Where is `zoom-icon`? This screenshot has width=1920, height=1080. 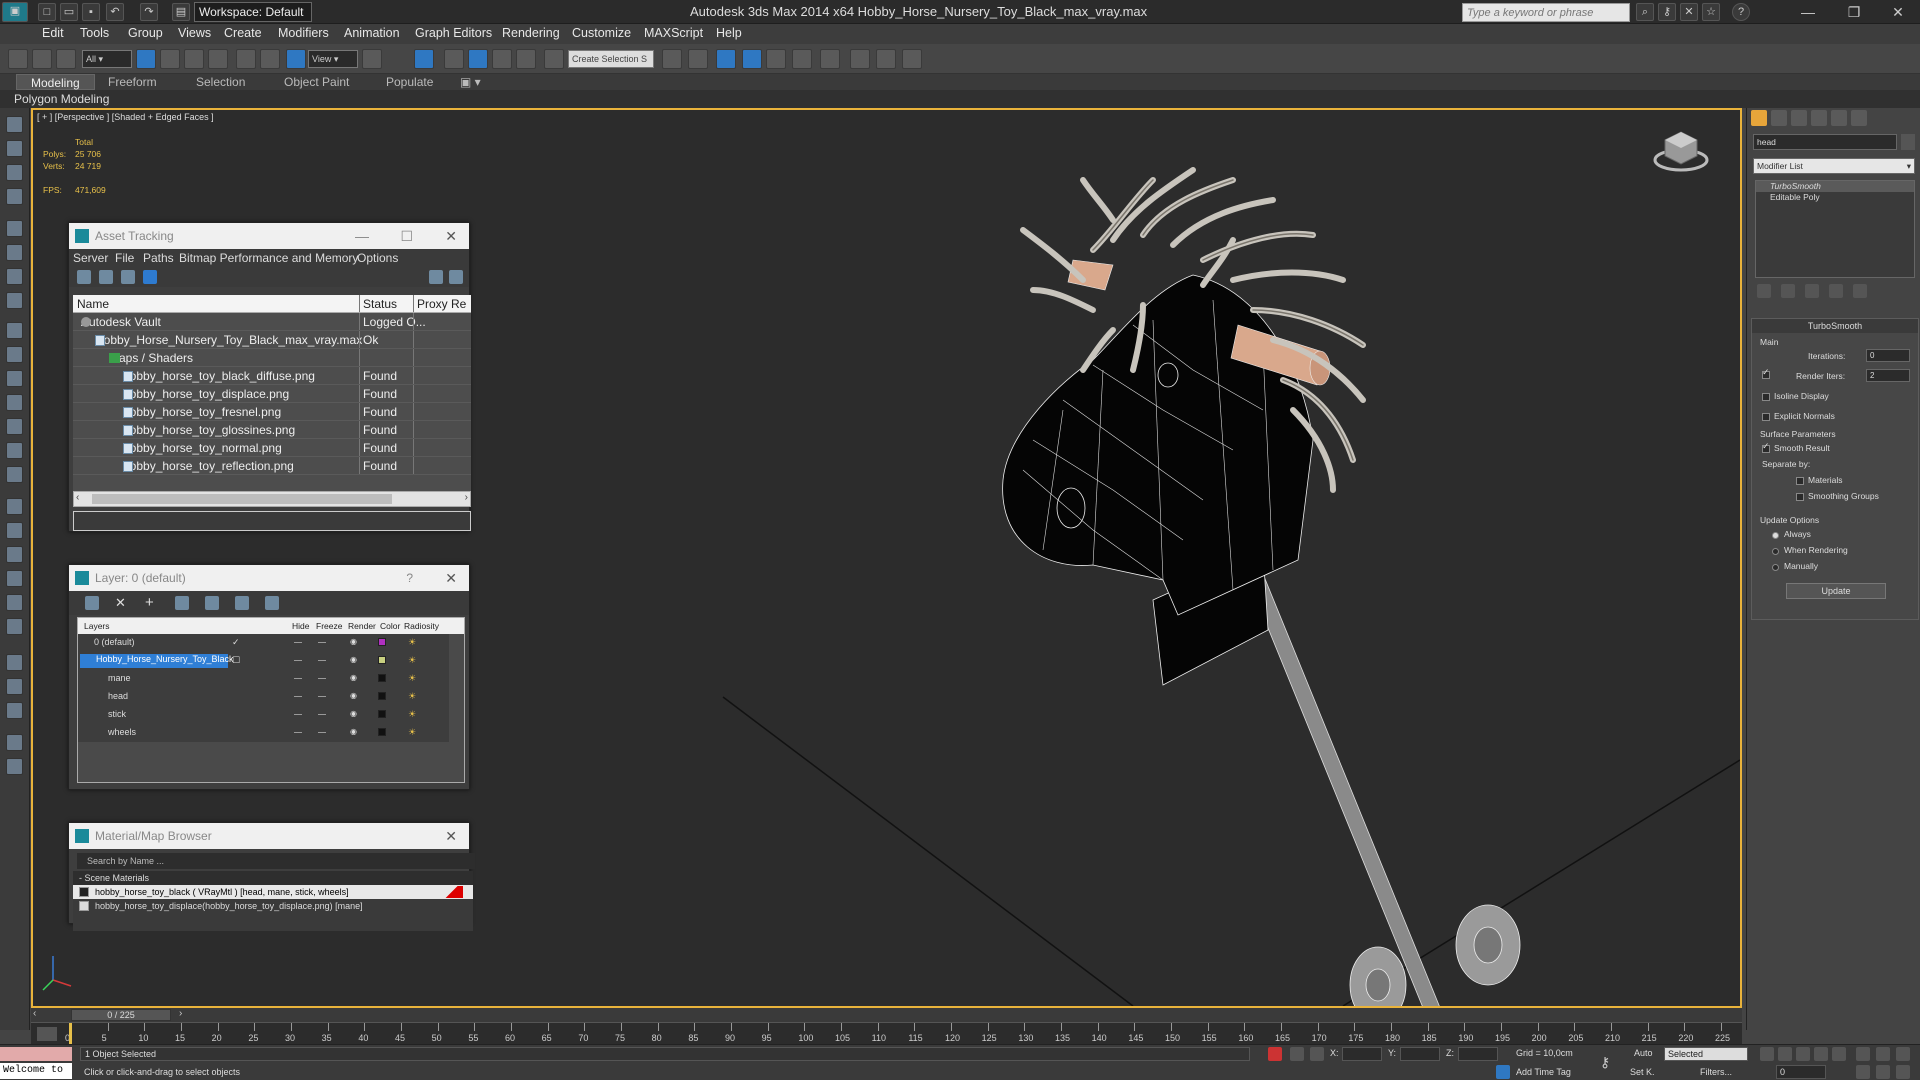
zoom-icon is located at coordinates (1863, 1054).